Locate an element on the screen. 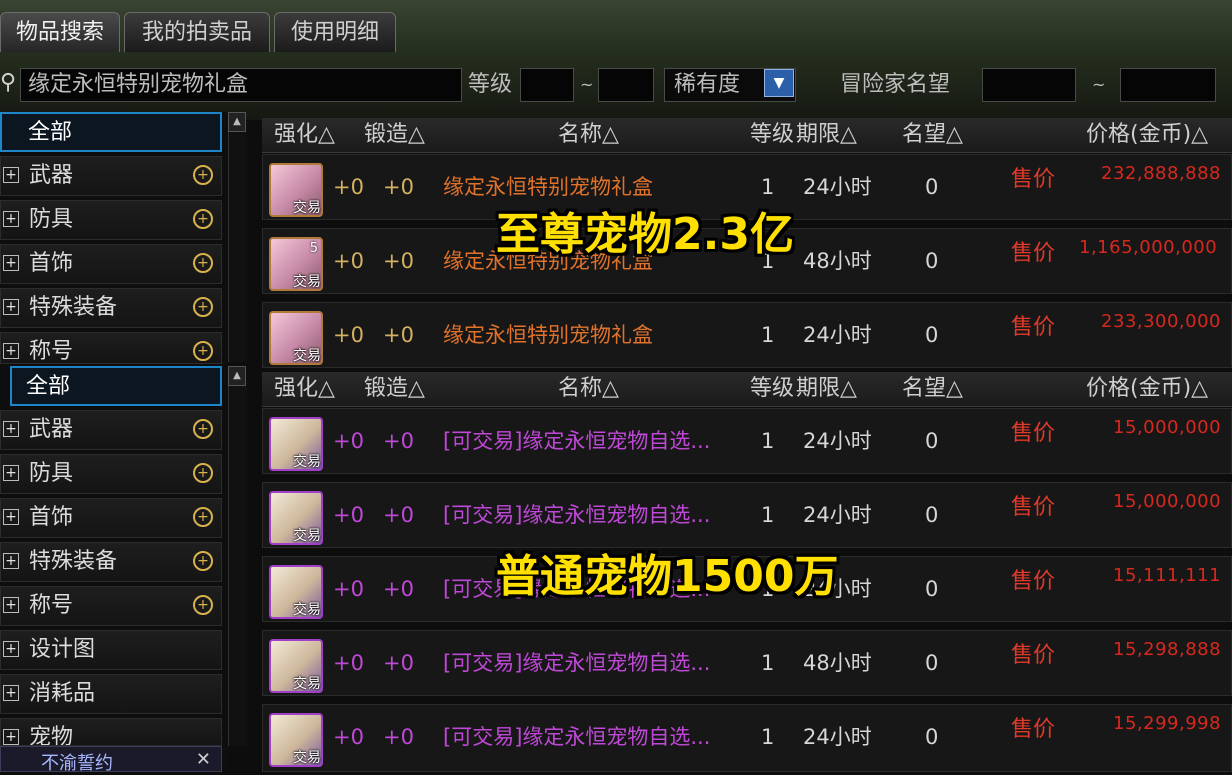  fame-min-input is located at coordinates (1029, 85).